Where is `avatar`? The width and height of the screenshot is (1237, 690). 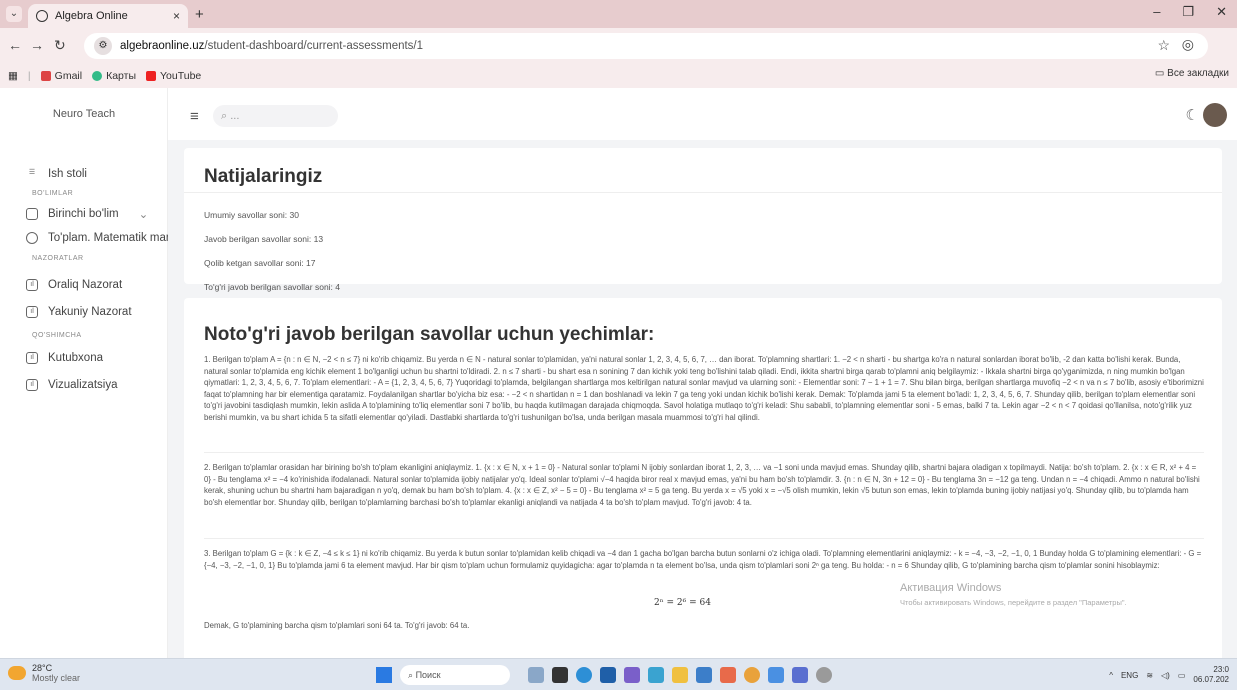
avatar is located at coordinates (1215, 115).